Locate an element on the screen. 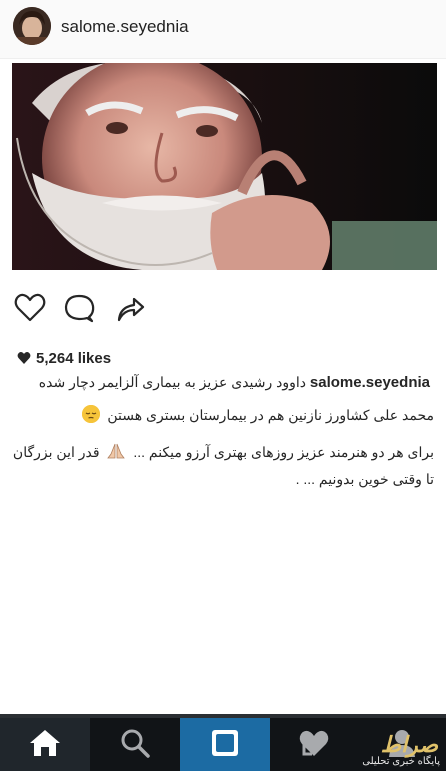 This screenshot has height=771, width=446. pensive-face-icon is located at coordinates (91, 414).